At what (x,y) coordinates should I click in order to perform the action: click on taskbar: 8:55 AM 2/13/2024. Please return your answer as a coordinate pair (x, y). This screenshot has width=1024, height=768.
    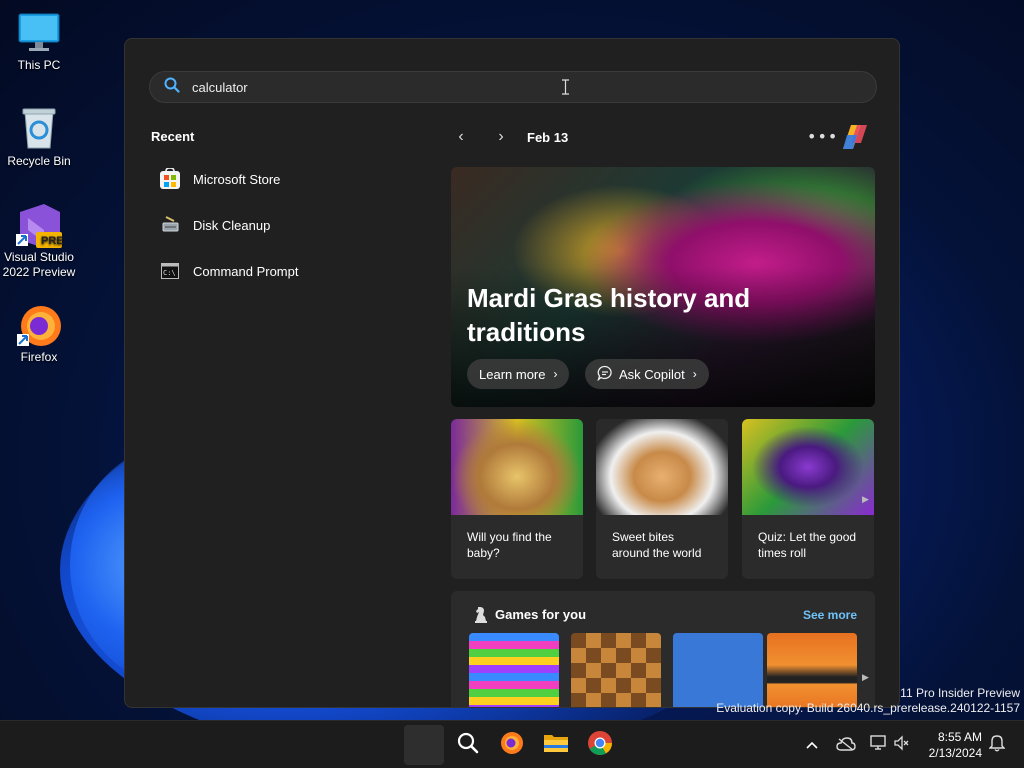
    Looking at the image, I should click on (512, 744).